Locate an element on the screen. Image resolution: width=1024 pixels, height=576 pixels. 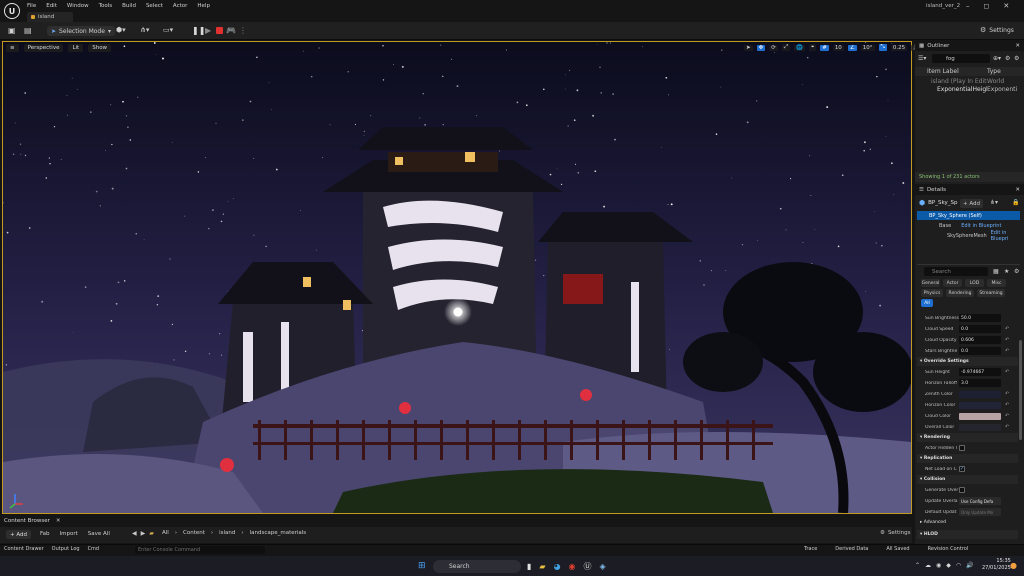
back-icon: ◀ is located at coordinates (134, 533).